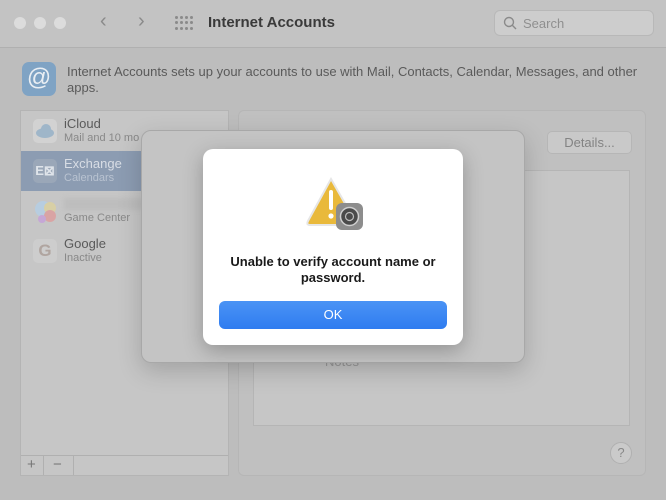 The image size is (666, 500). What do you see at coordinates (93, 163) in the screenshot?
I see `account-name: Exchange` at bounding box center [93, 163].